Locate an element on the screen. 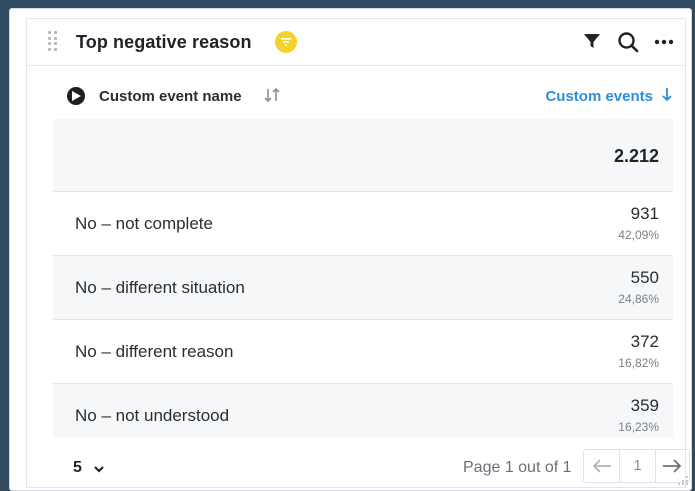  table-row: No – not complete 931 42,09% is located at coordinates (363, 224).